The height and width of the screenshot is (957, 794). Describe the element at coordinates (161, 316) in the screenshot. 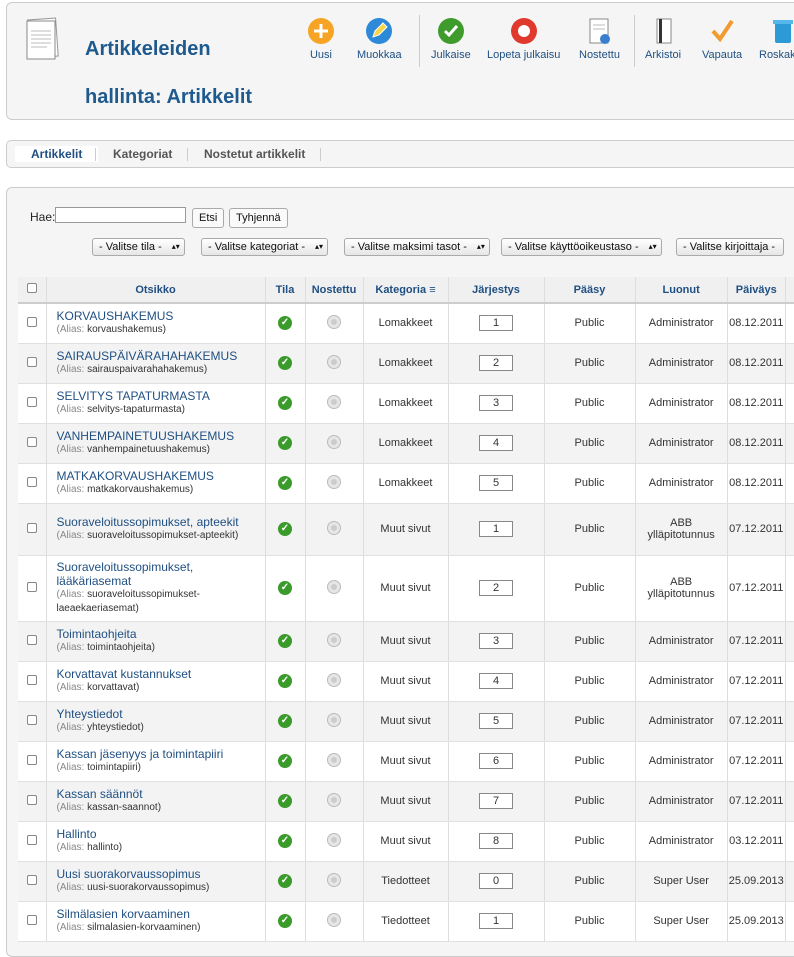

I see `article-title-link: KORVAUSHAKEMUS` at that location.